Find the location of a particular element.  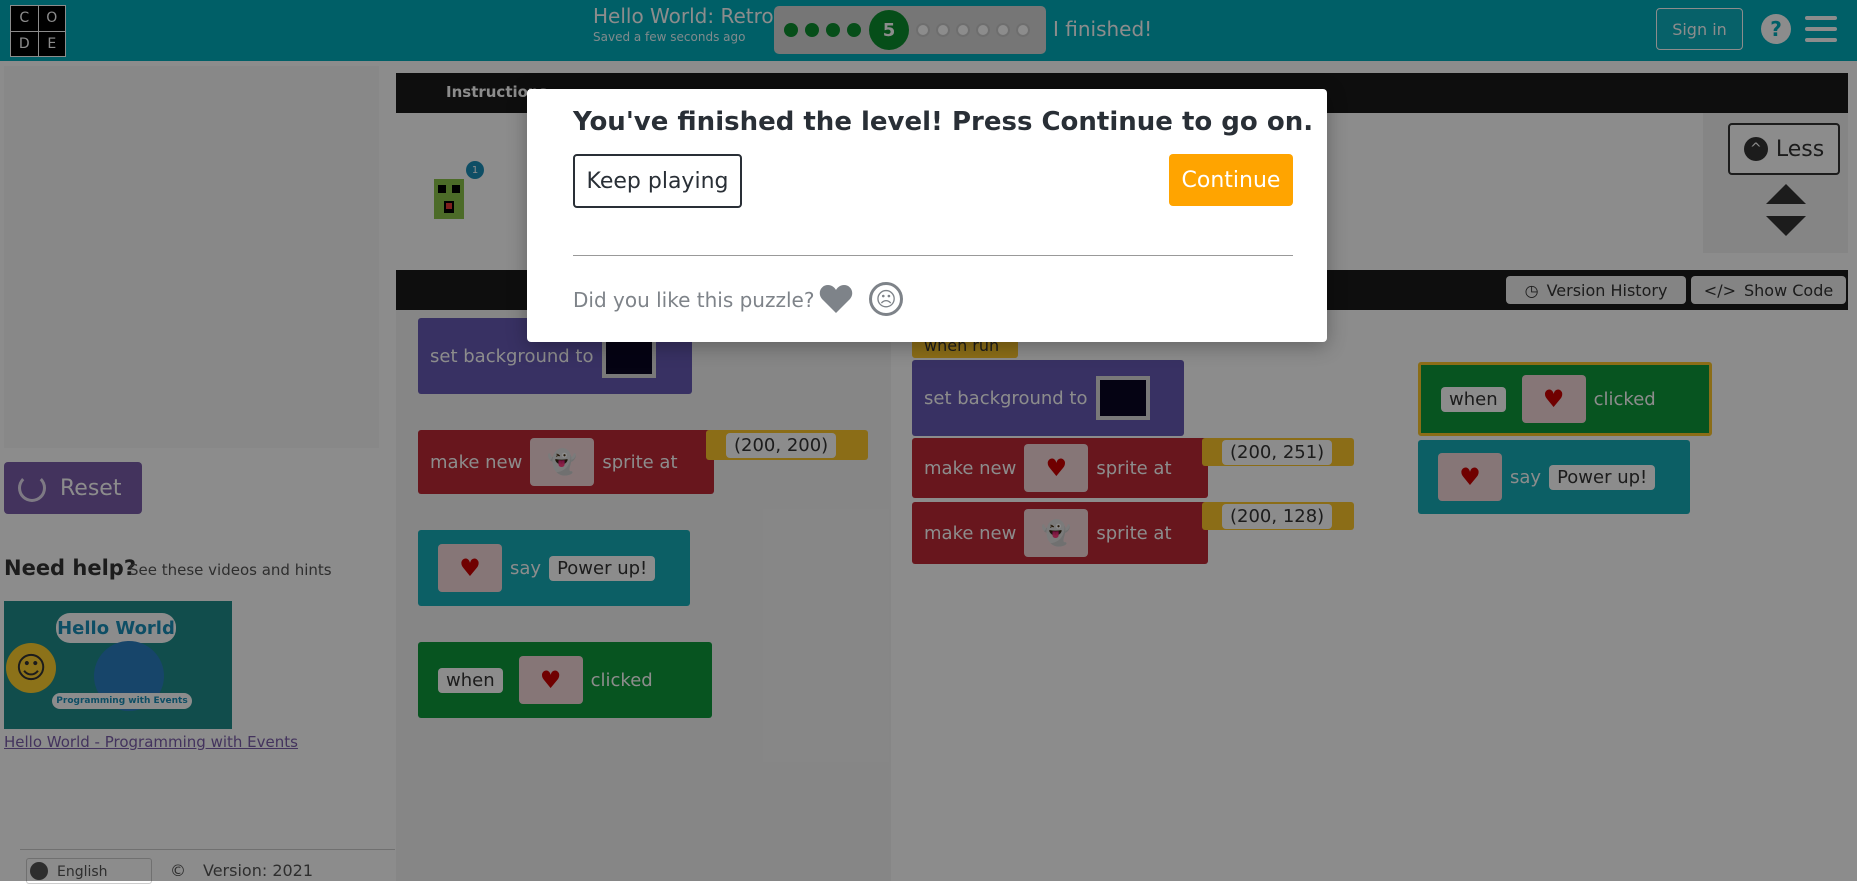

feedback-prompt: Did you like this puzzle? is located at coordinates (694, 300).